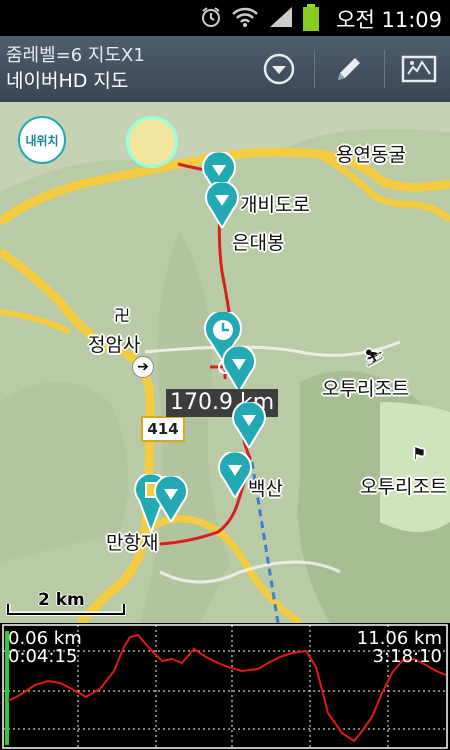 This screenshot has height=750, width=450. Describe the element at coordinates (152, 142) in the screenshot. I see `compass-icon` at that location.